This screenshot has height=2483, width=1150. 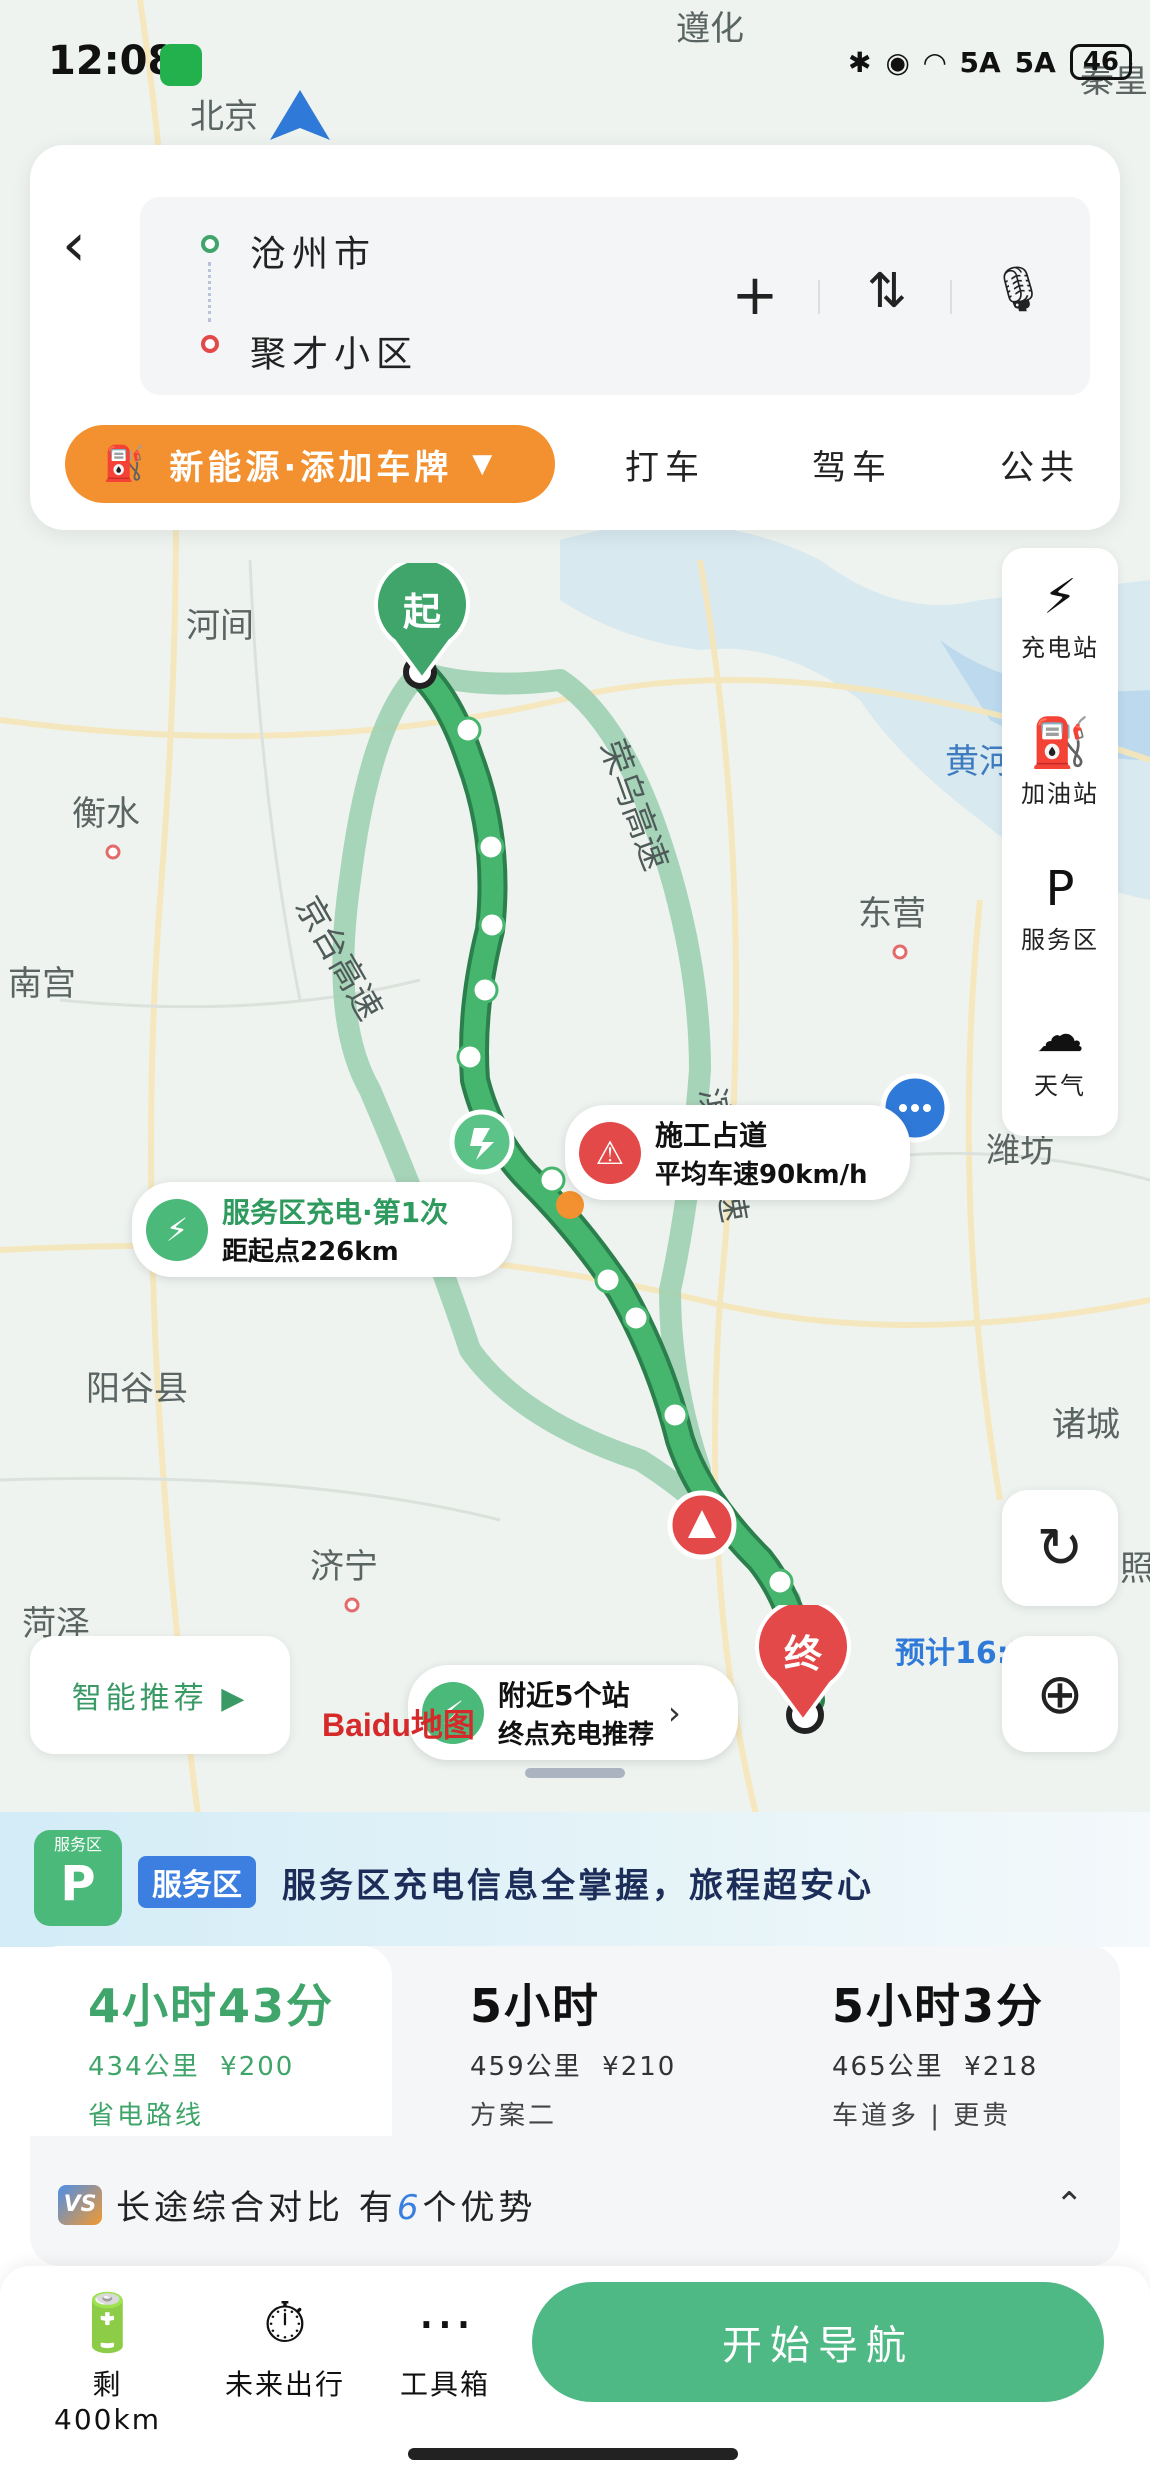 I want to click on city-label-zunhua: 遵化, so click(x=710, y=29).